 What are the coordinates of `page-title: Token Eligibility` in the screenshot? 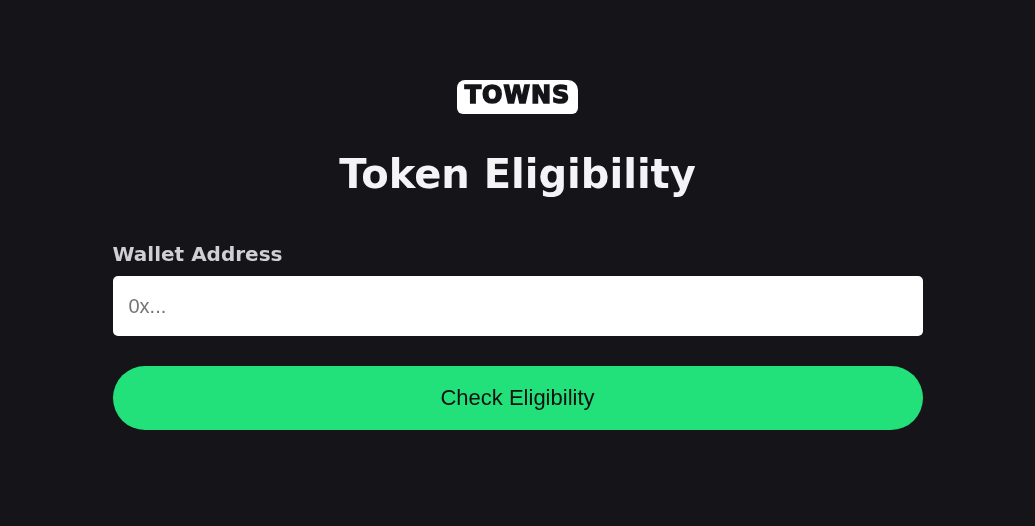 It's located at (517, 174).